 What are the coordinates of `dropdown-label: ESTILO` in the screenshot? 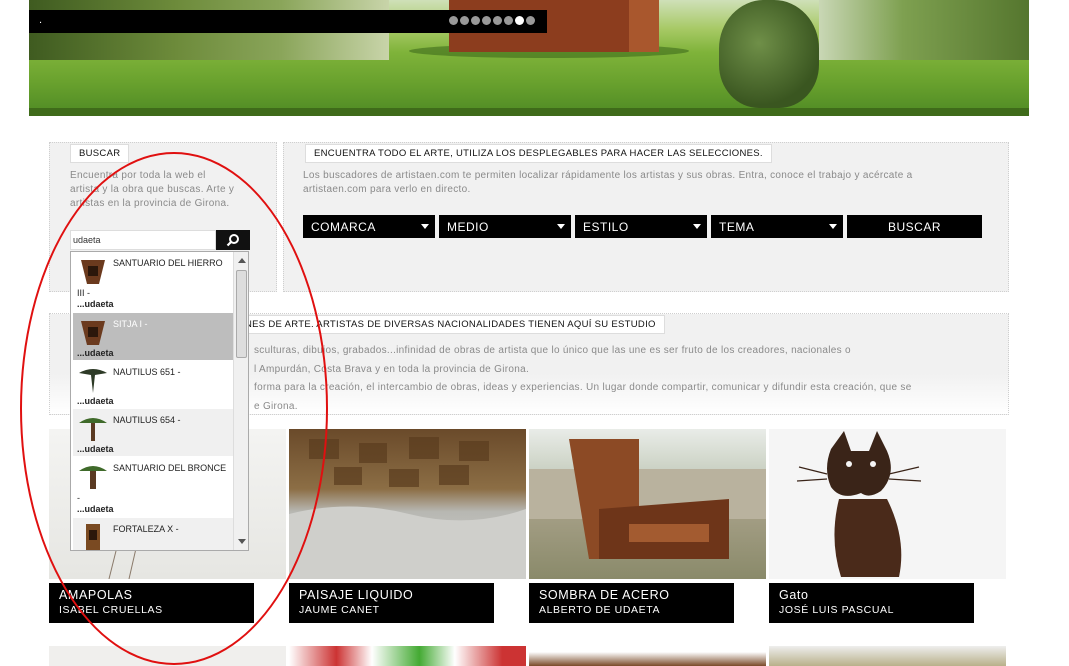 It's located at (606, 227).